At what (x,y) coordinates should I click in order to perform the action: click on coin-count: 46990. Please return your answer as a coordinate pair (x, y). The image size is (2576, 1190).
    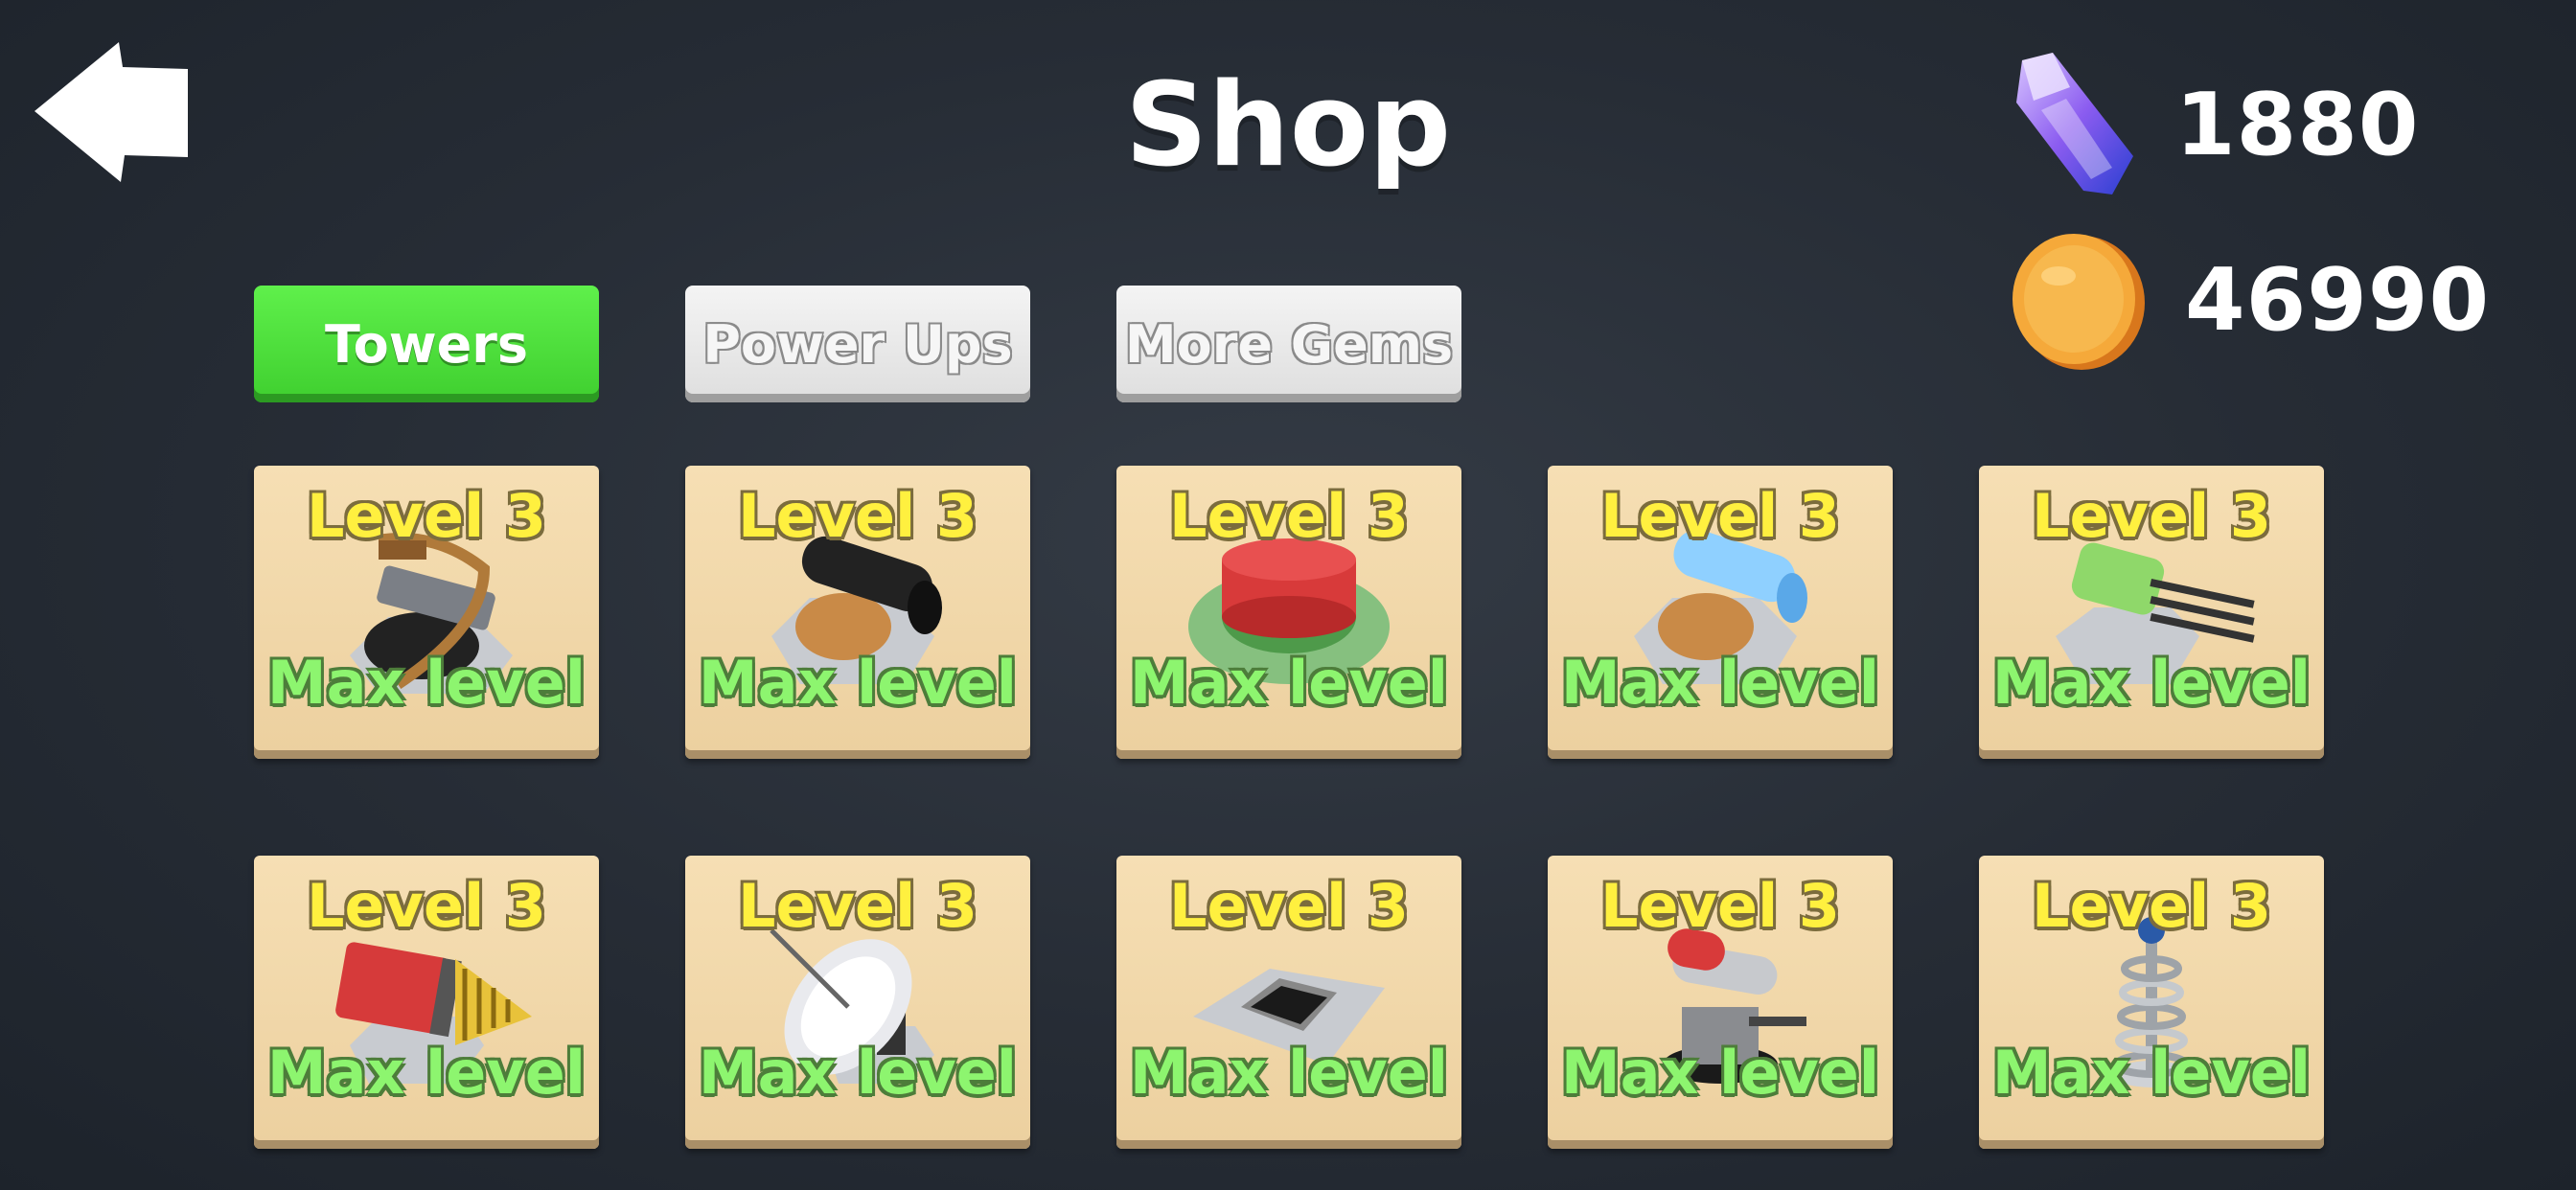
    Looking at the image, I should click on (2338, 300).